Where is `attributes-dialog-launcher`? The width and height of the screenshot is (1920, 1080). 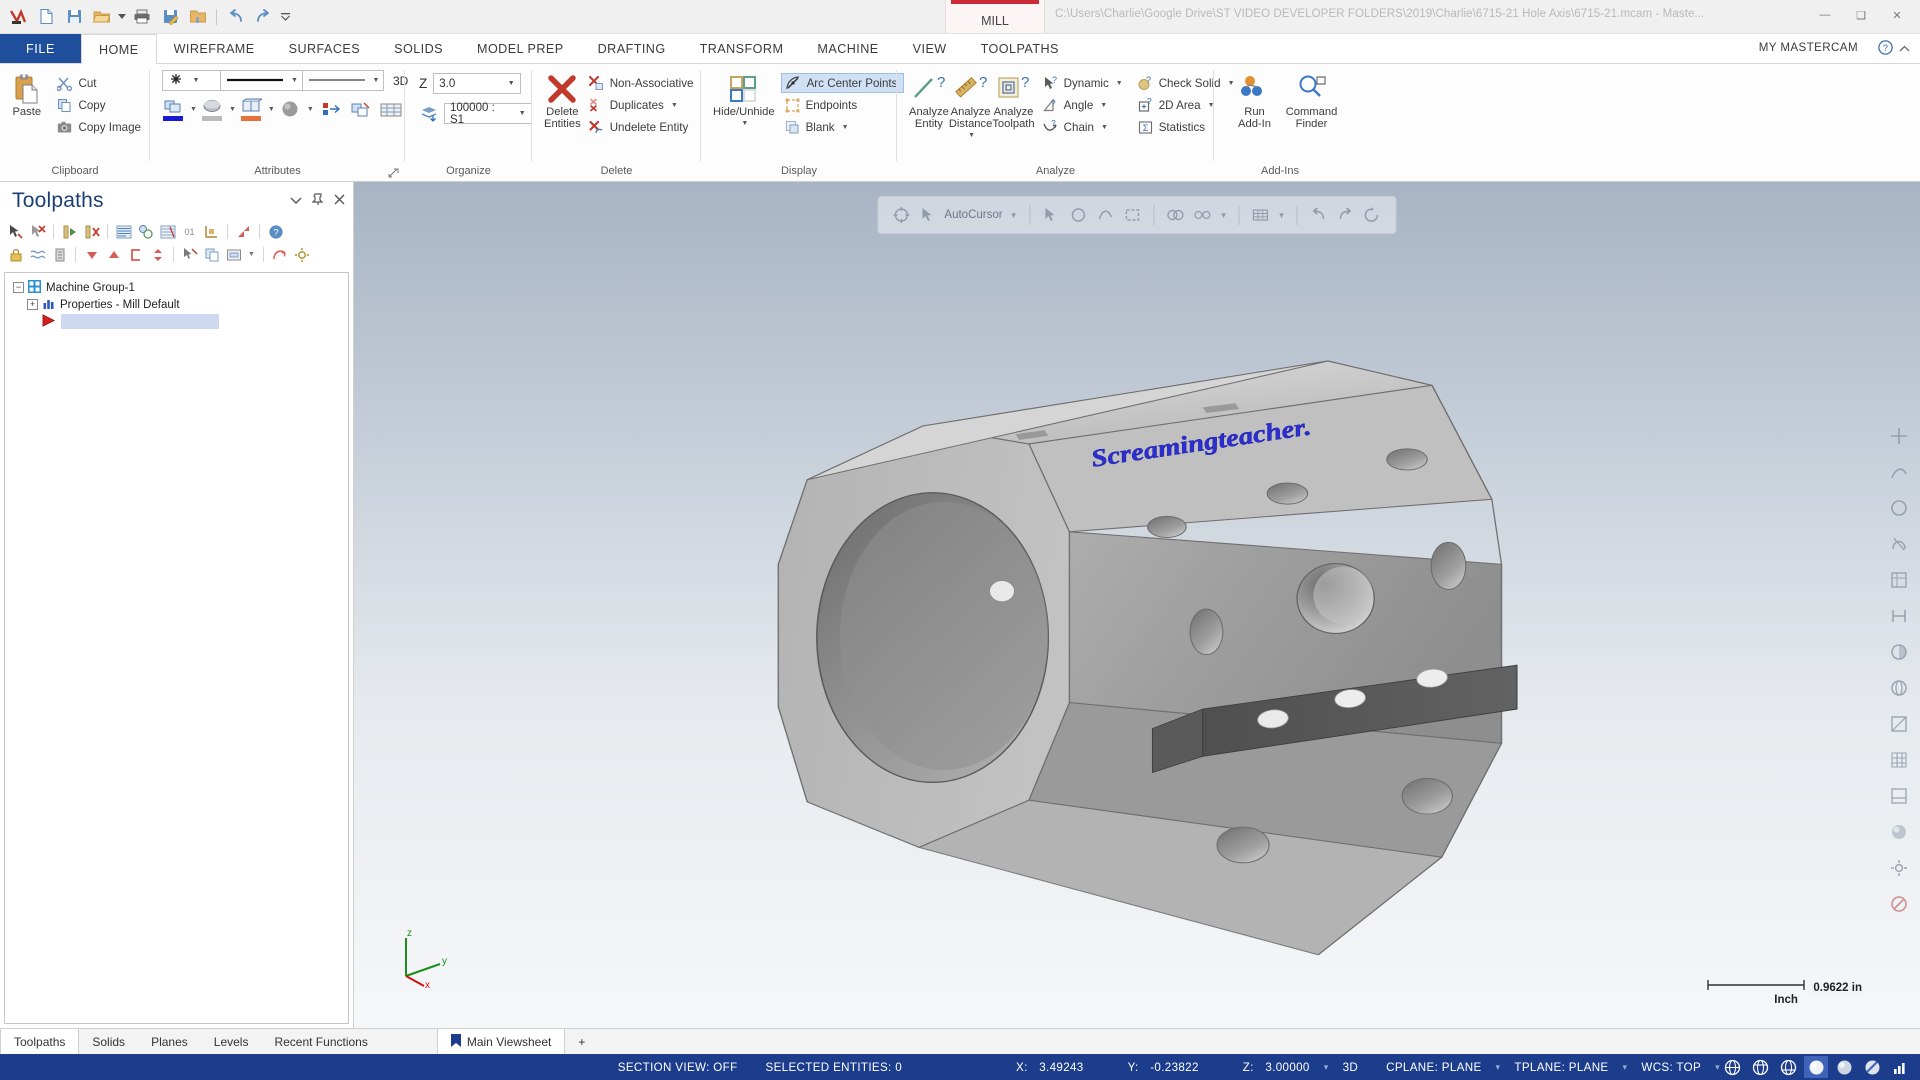 attributes-dialog-launcher is located at coordinates (393, 173).